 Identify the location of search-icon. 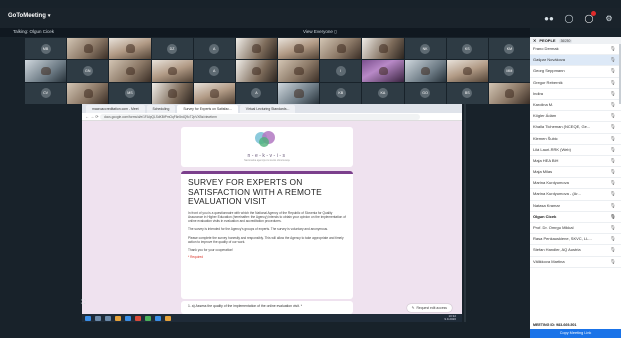
(98, 318).